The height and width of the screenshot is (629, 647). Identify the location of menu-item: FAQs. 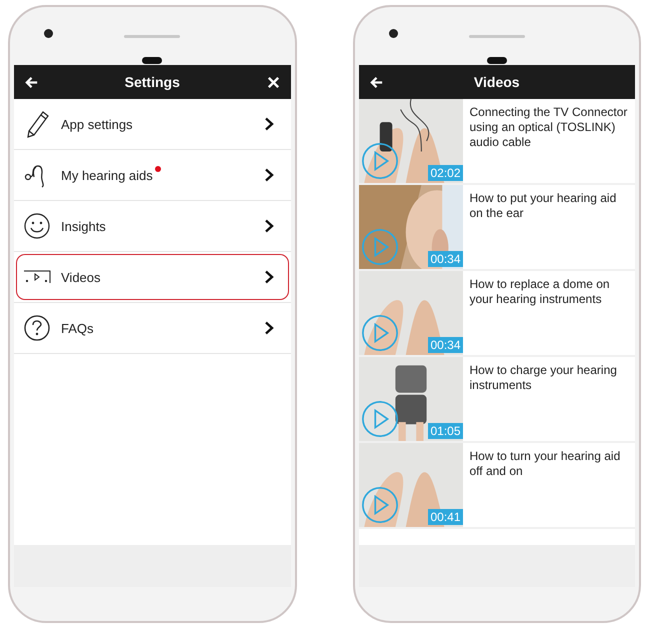
(152, 328).